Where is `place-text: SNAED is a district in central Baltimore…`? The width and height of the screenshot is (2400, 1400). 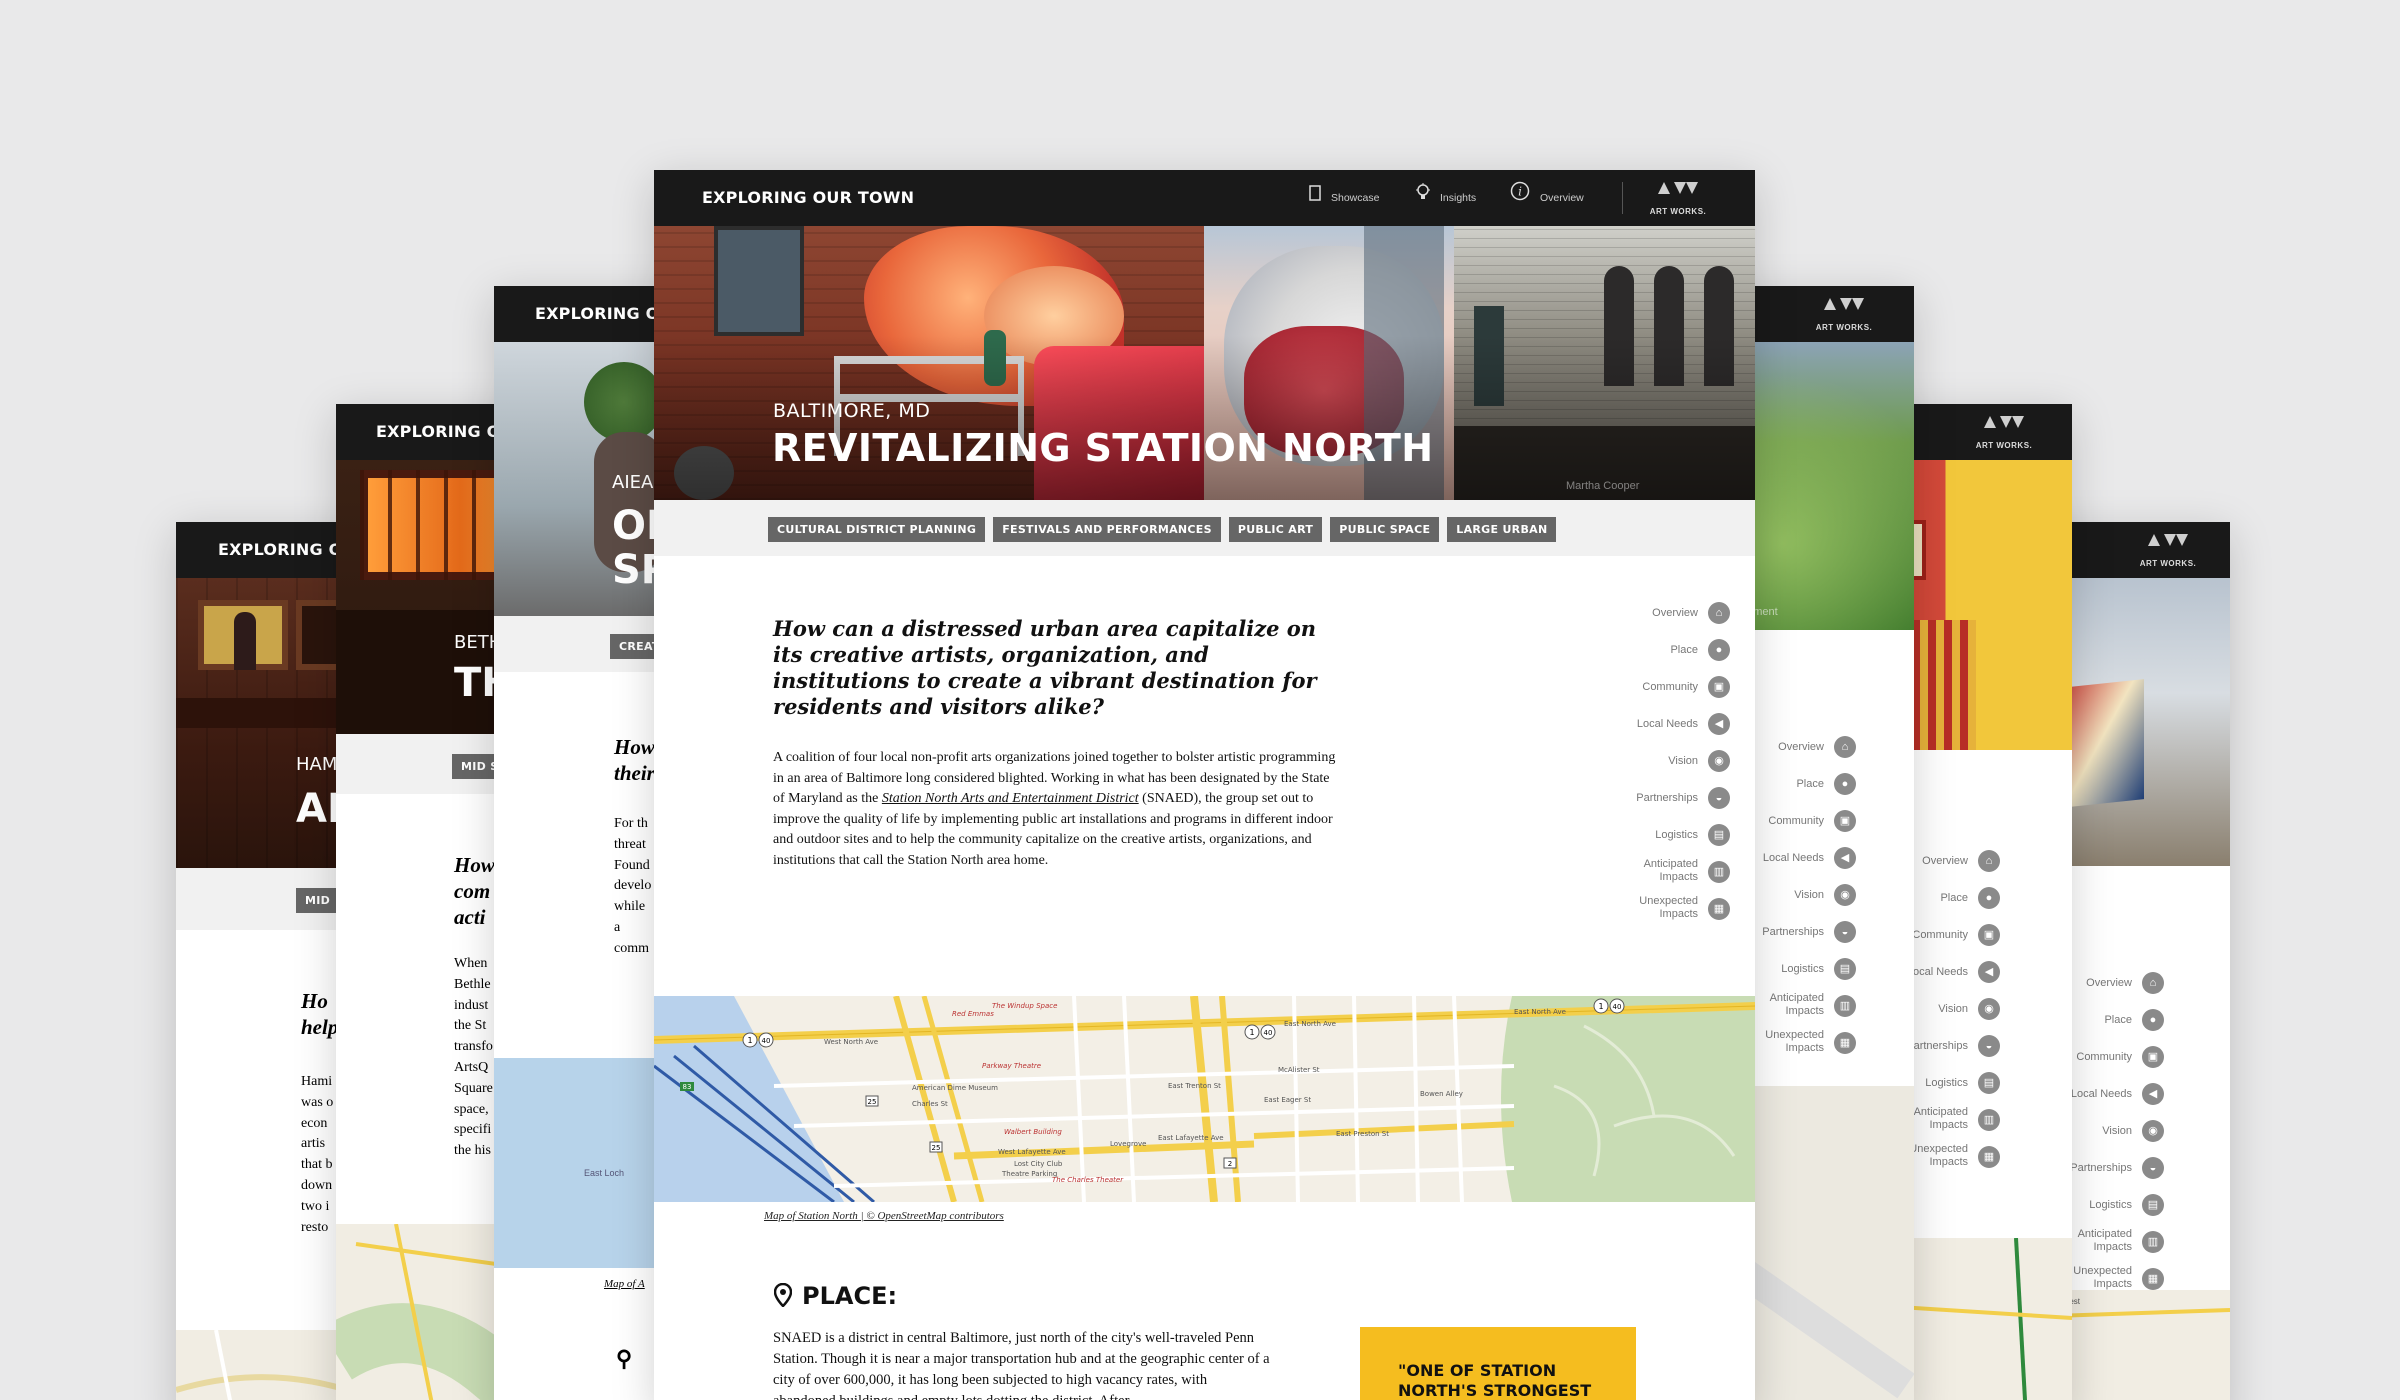
place-text: SNAED is a district in central Baltimore… is located at coordinates (1021, 1365).